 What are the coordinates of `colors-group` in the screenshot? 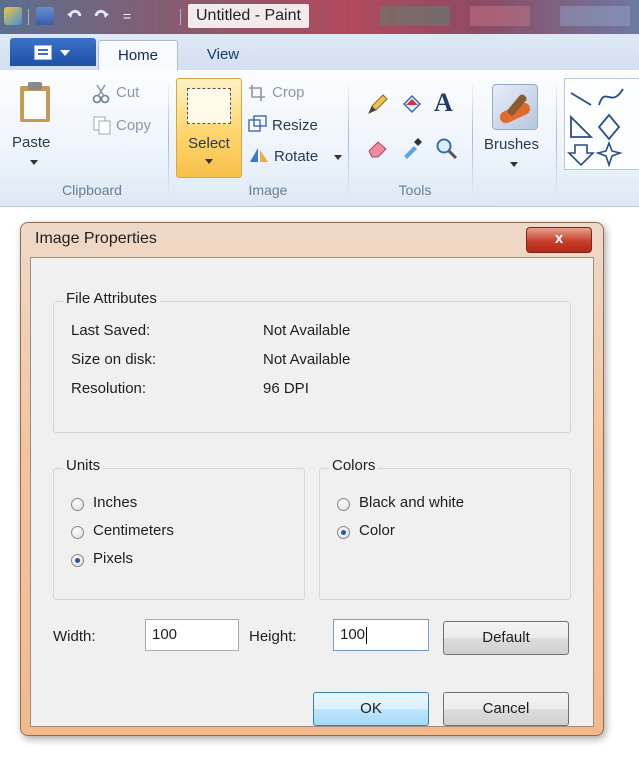 It's located at (445, 534).